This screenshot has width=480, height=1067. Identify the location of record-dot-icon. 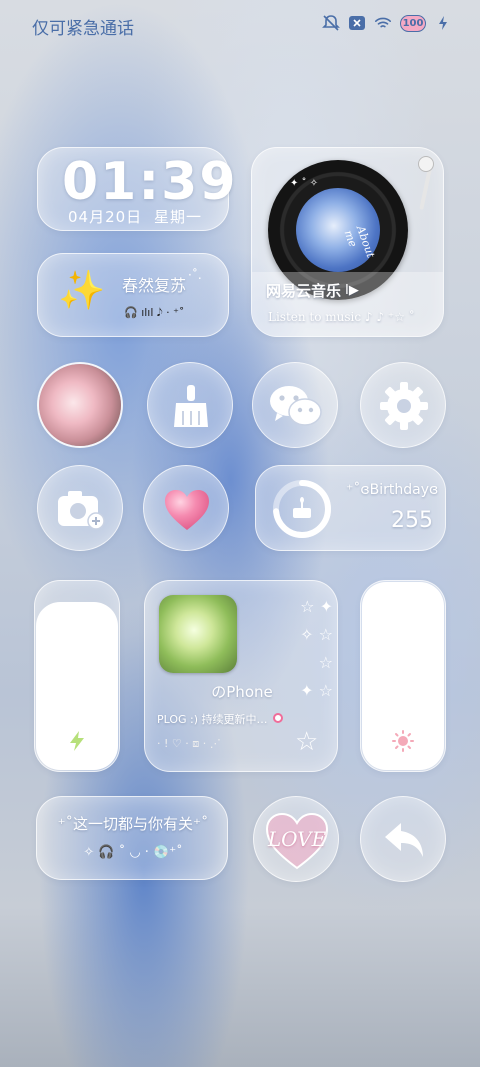
(278, 718).